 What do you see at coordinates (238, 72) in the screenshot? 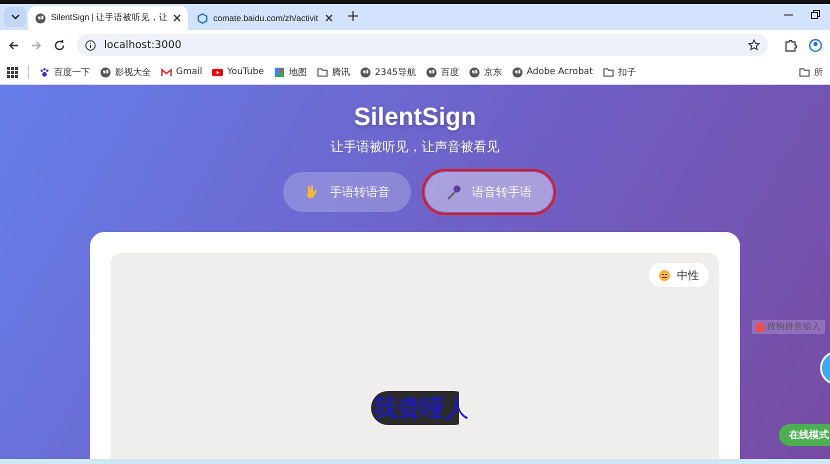
I see `bookmark-link: YouTube` at bounding box center [238, 72].